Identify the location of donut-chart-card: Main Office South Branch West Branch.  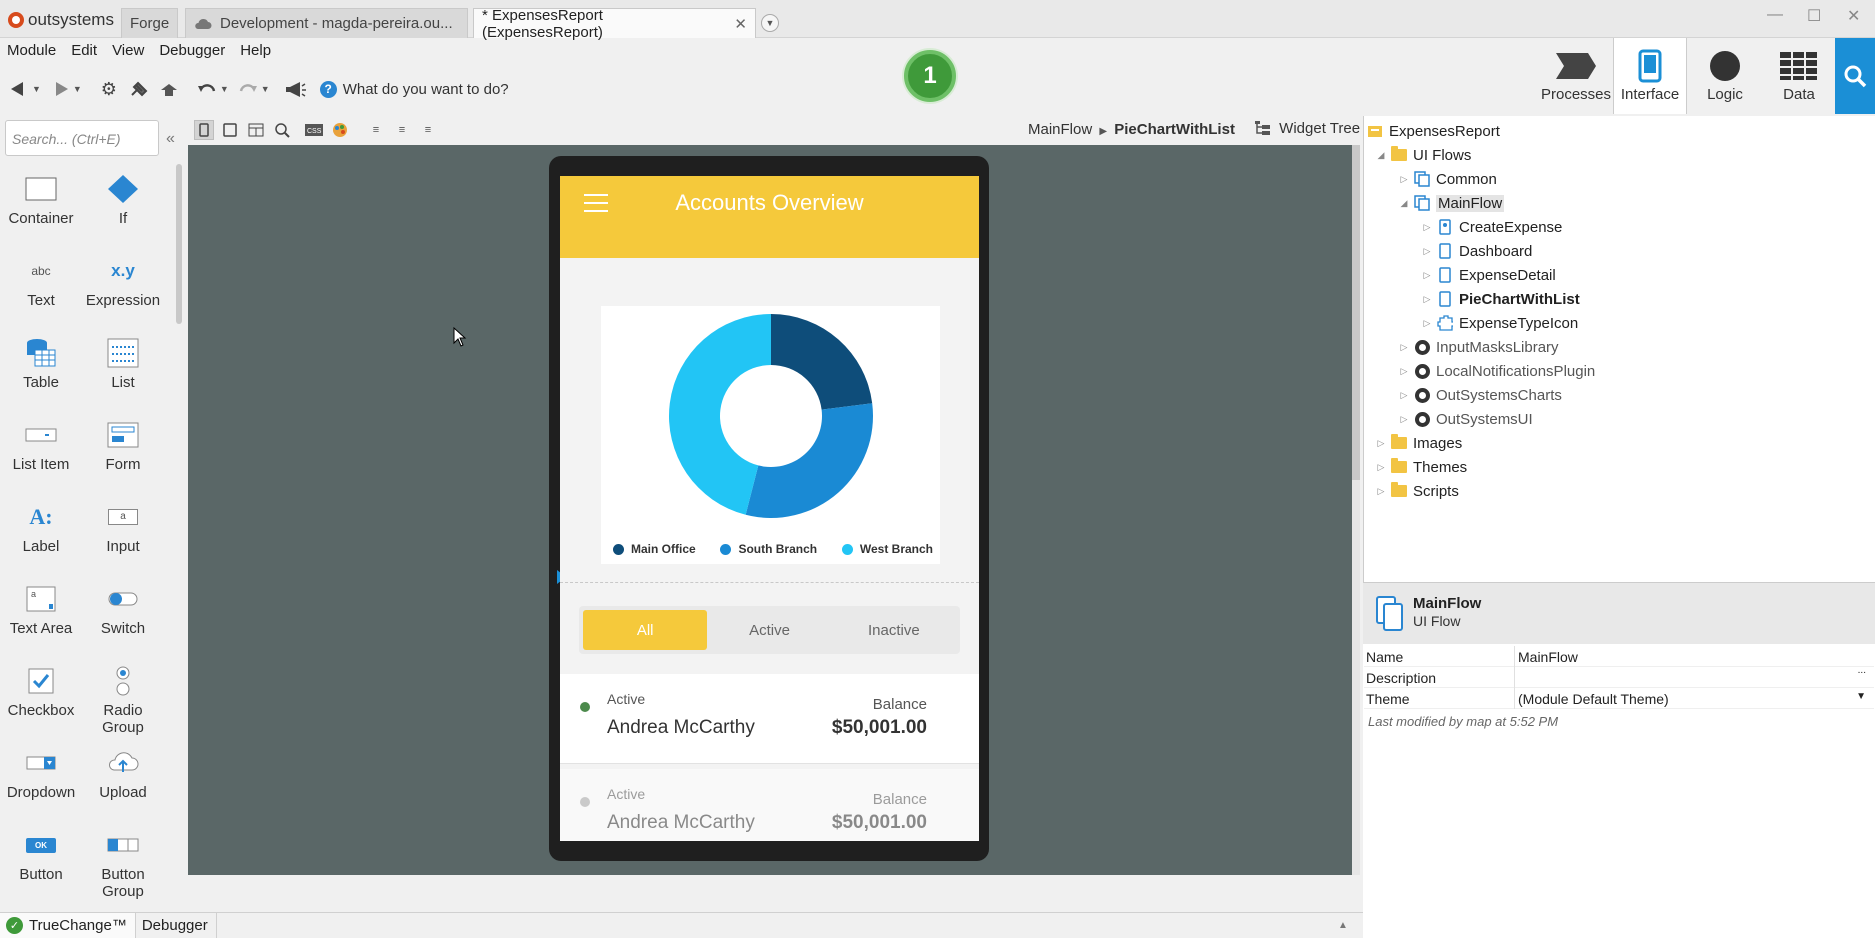
(770, 435).